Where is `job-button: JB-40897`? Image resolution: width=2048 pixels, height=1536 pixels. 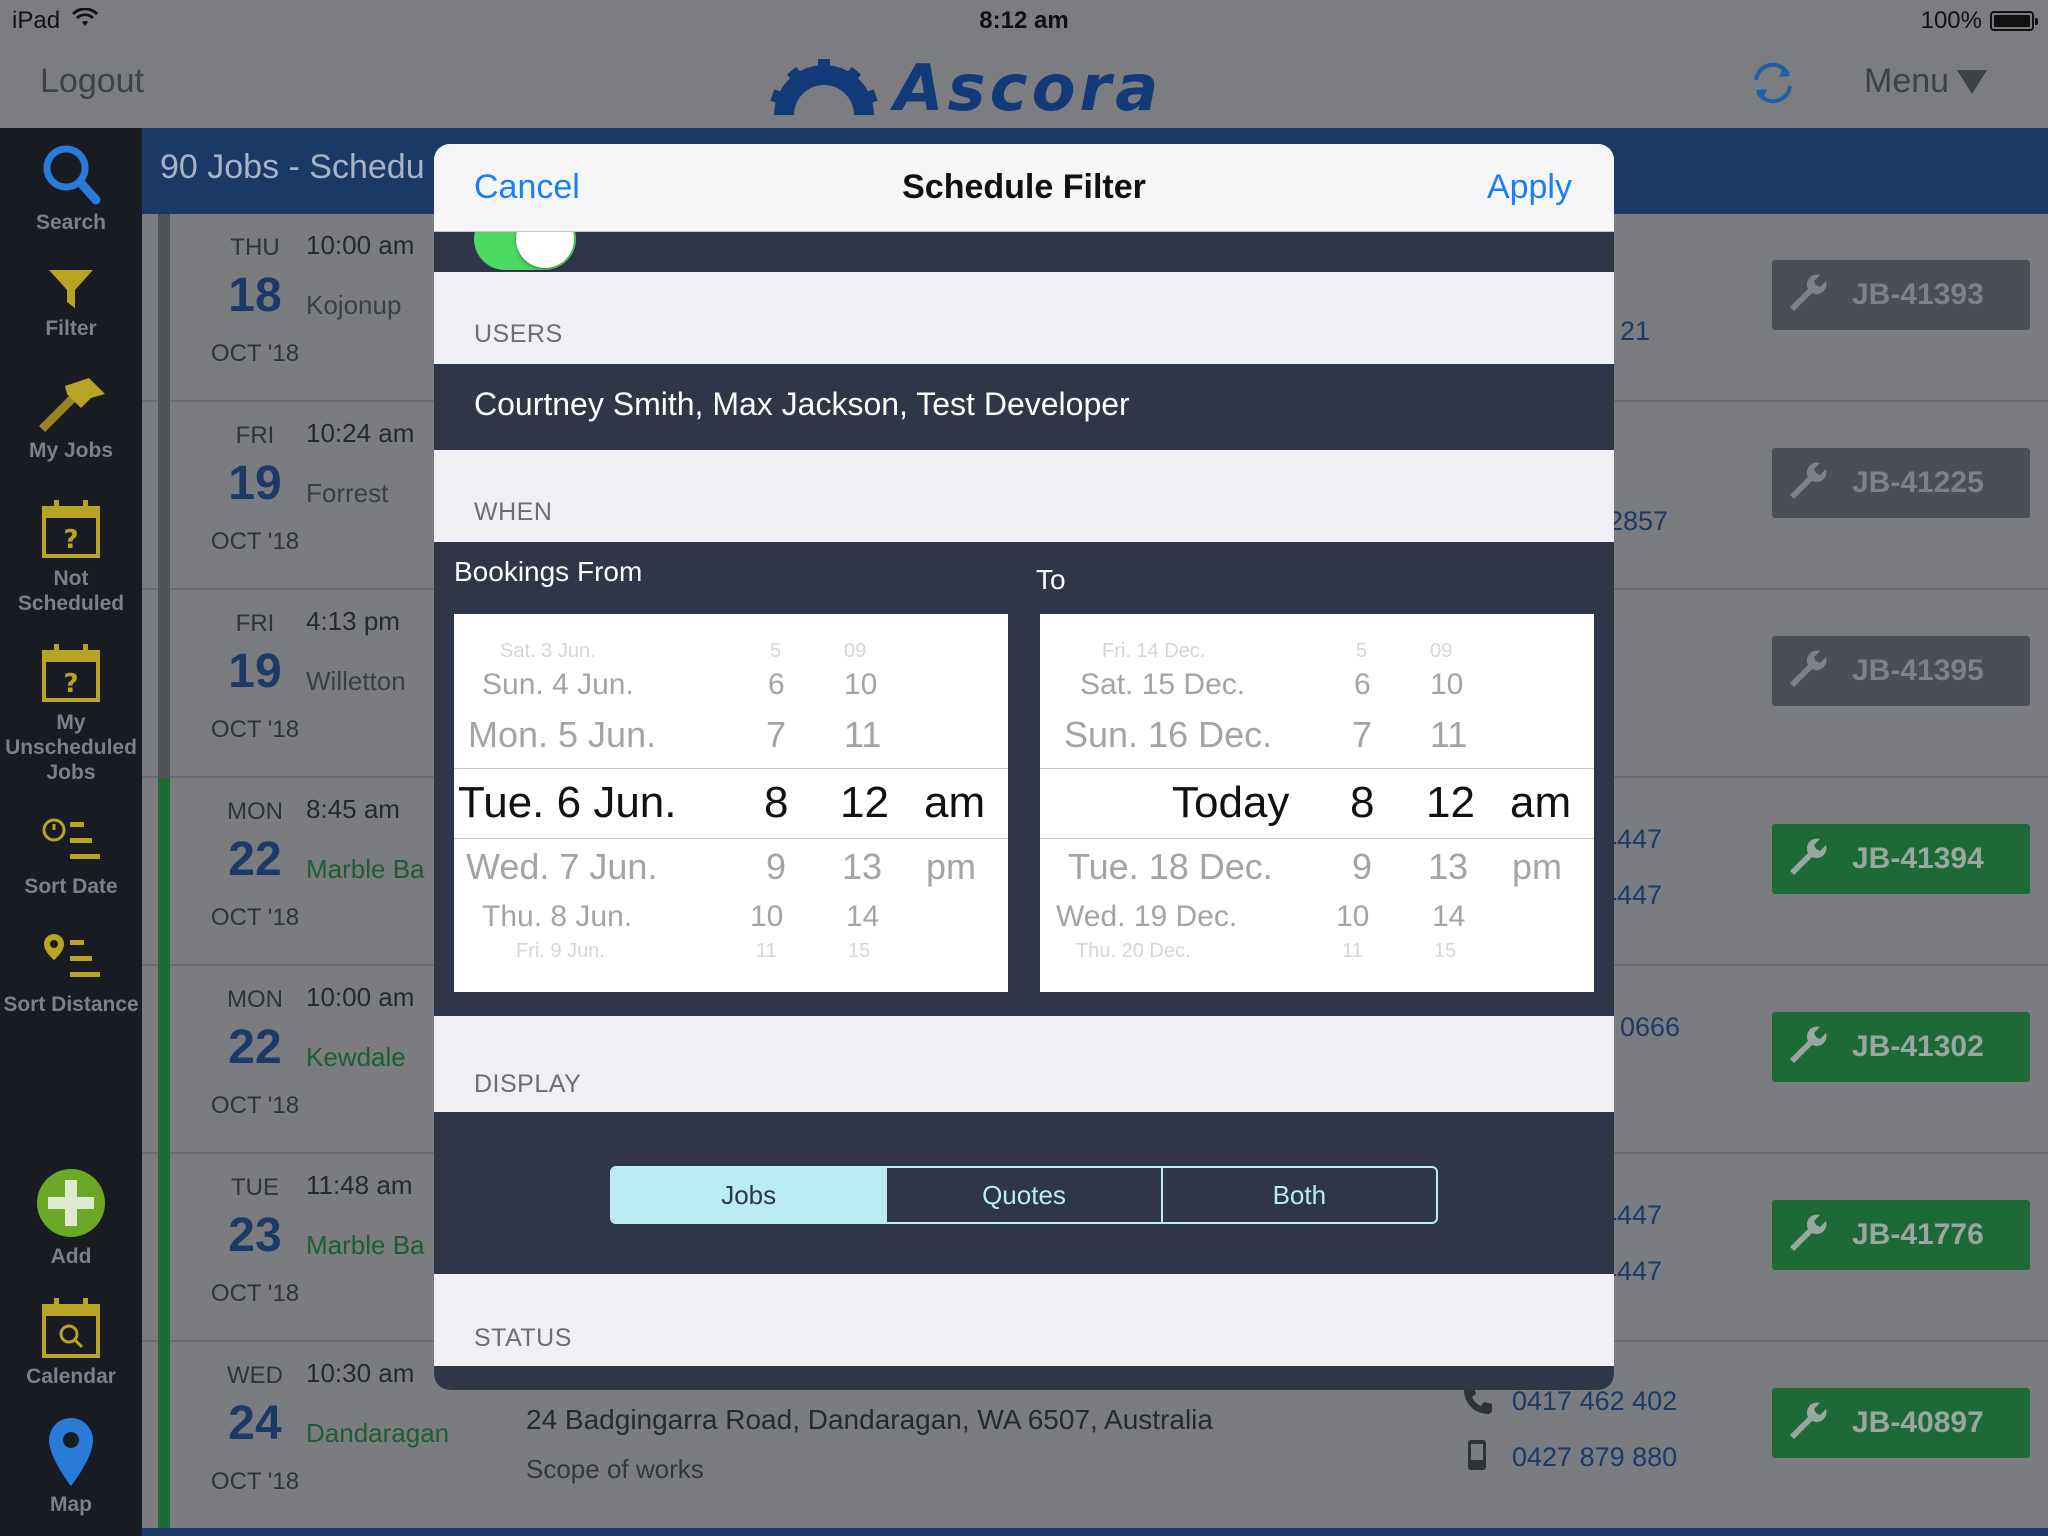
job-button: JB-40897 is located at coordinates (1901, 1423).